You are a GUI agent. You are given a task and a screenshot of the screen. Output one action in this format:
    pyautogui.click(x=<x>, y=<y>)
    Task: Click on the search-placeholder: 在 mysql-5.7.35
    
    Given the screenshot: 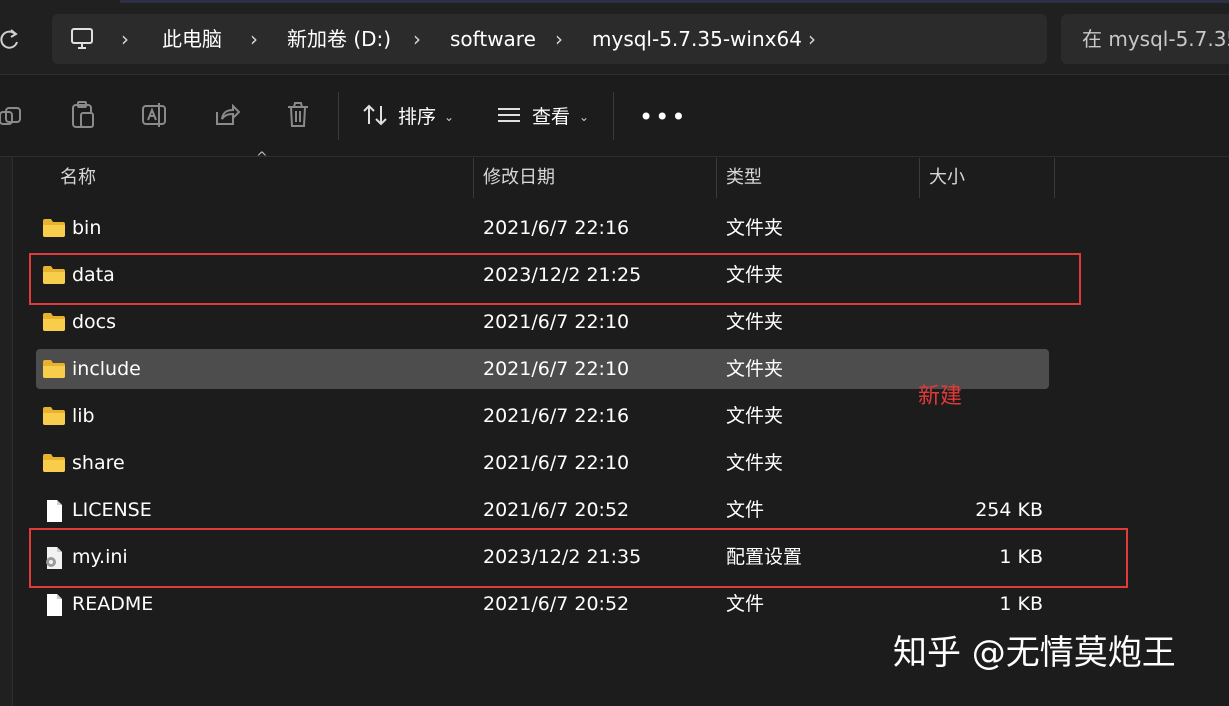 What is the action you would take?
    pyautogui.click(x=1155, y=39)
    